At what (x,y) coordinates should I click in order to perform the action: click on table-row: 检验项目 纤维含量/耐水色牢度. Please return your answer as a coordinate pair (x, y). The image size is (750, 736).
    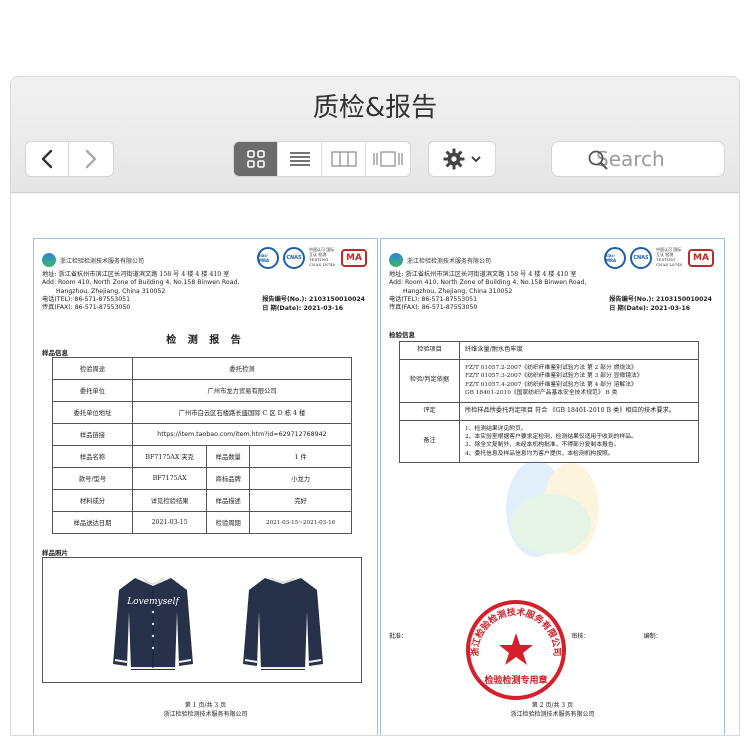
    Looking at the image, I should click on (549, 350).